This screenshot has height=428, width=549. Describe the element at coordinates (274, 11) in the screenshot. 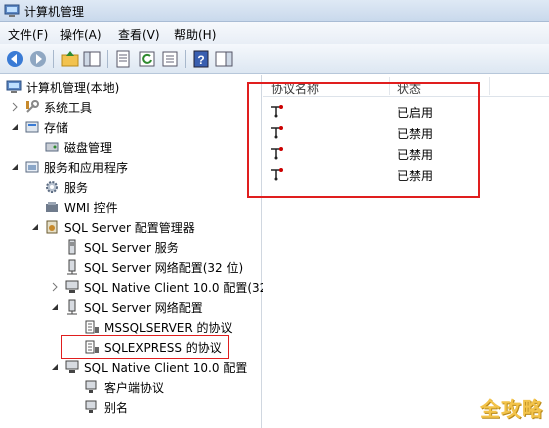

I see `title-bar: 计算机管理` at that location.